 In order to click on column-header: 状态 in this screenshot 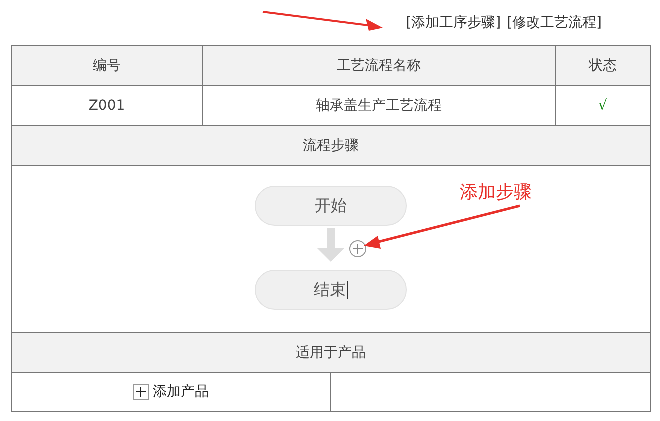, I will do `click(602, 65)`.